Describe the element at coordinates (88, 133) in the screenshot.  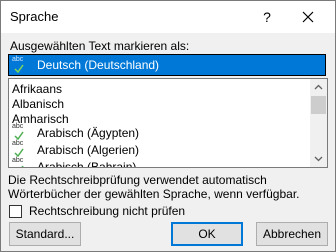
I see `language-label: Arabisch (Ägypten)` at that location.